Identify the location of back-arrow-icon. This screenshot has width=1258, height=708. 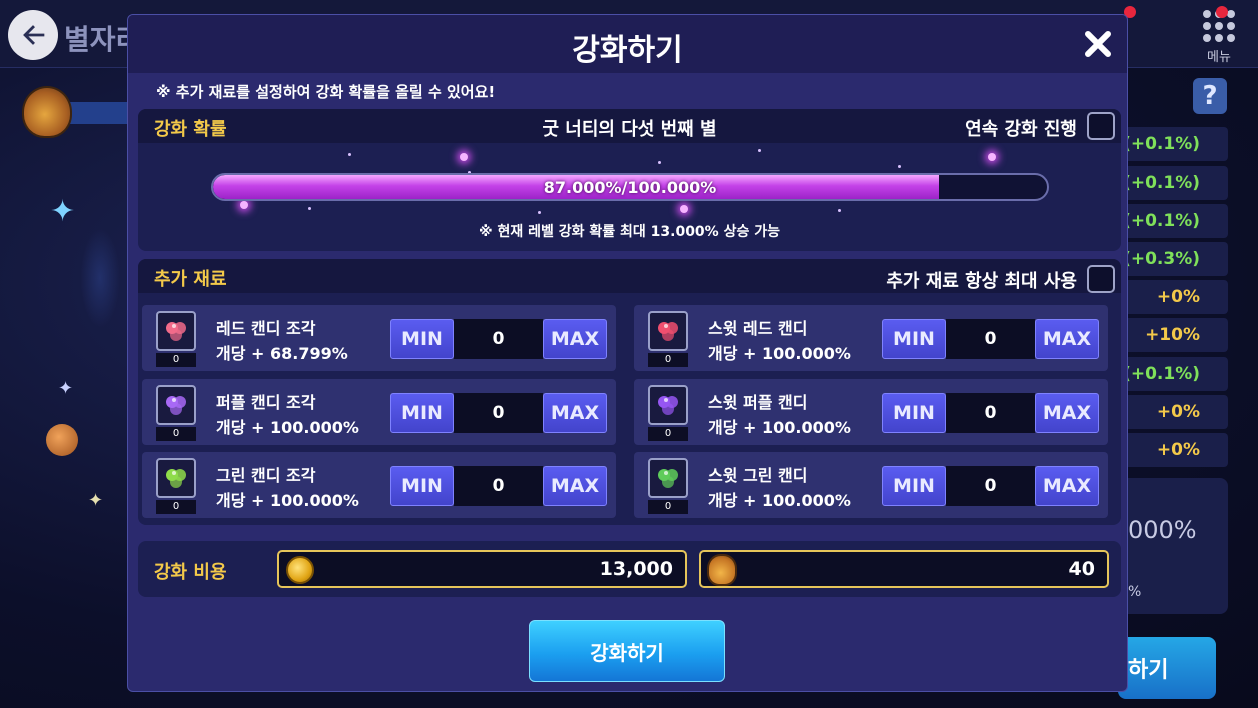
(34, 35).